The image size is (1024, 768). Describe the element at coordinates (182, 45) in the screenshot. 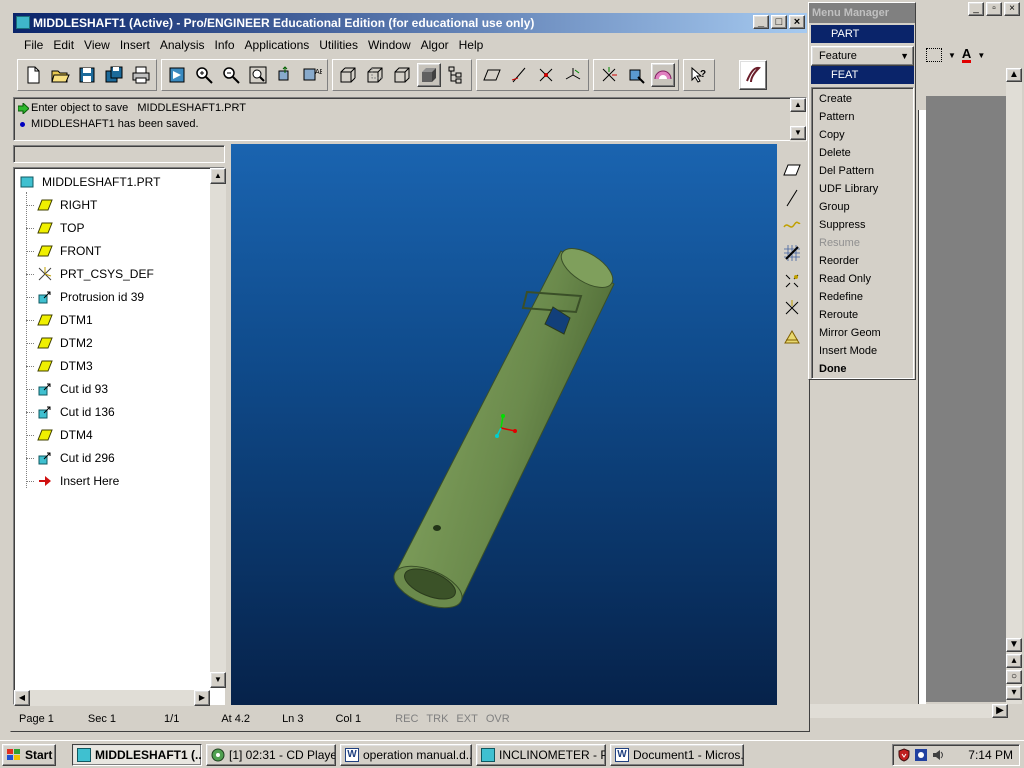

I see `menu-analysis: Analysis` at that location.